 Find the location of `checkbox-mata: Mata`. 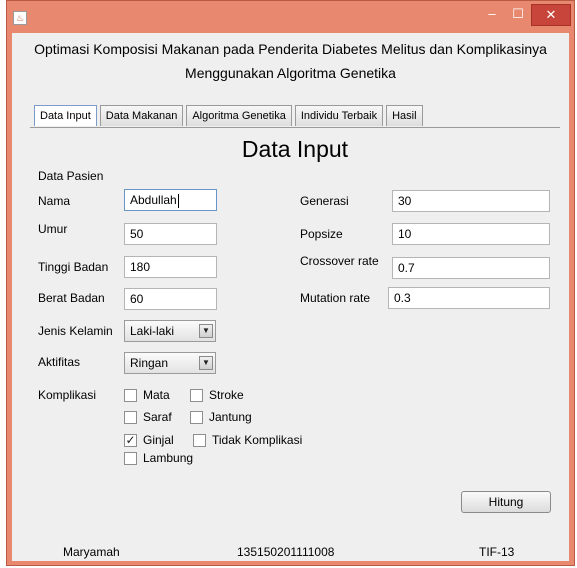

checkbox-mata: Mata is located at coordinates (147, 395).